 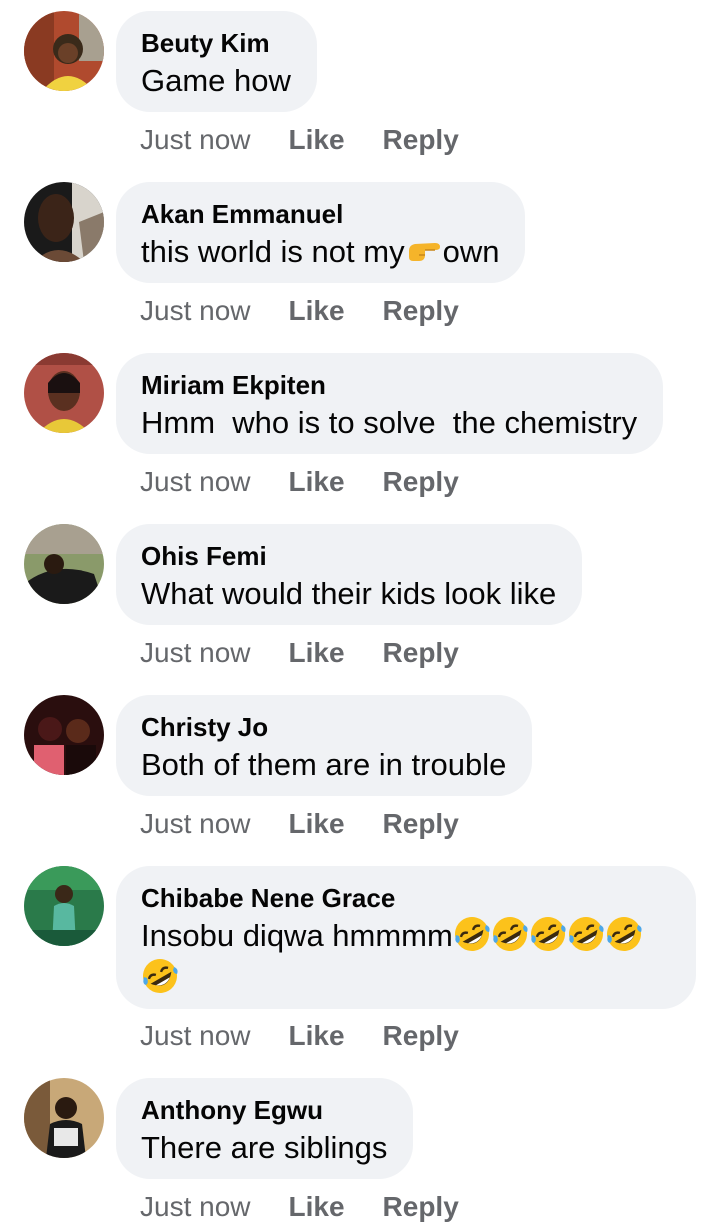 What do you see at coordinates (348, 556) in the screenshot?
I see `comment-author: Ohis Femi` at bounding box center [348, 556].